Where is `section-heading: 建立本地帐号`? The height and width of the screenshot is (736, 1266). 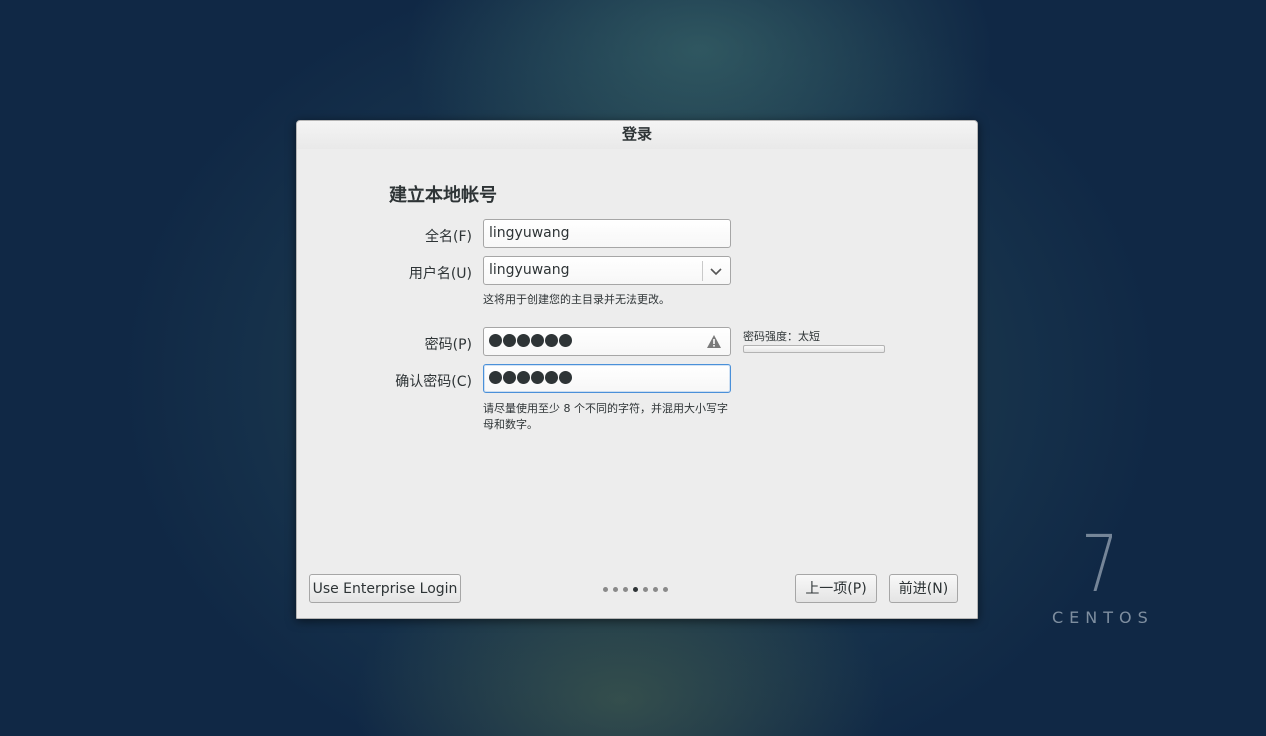
section-heading: 建立本地帐号 is located at coordinates (443, 195).